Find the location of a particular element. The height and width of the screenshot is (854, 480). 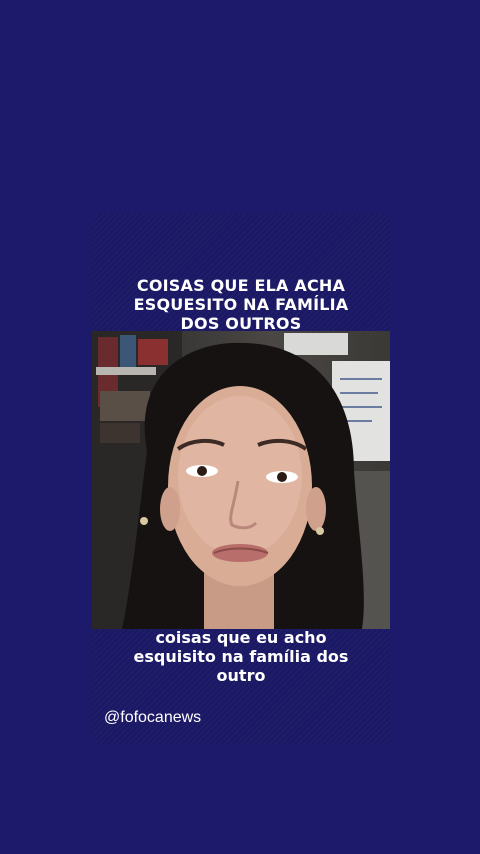

account-handle: @fofocanews is located at coordinates (152, 718).